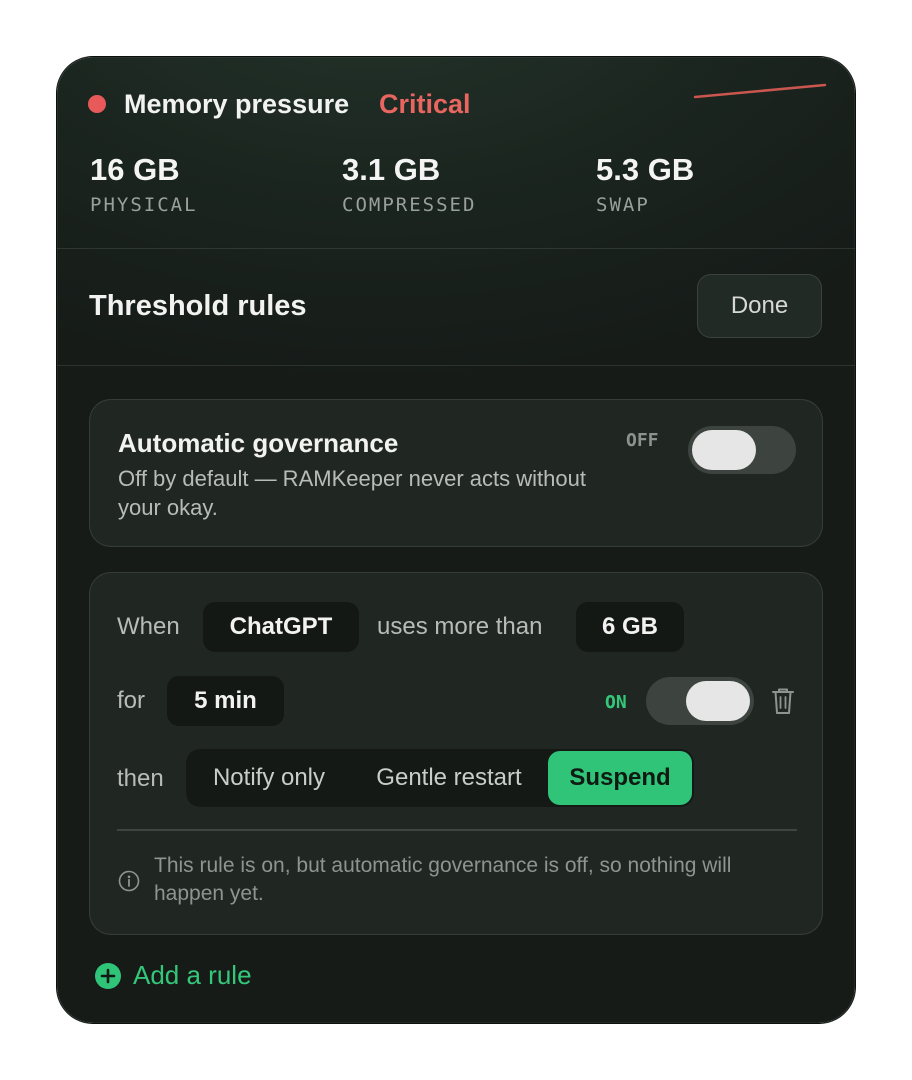 This screenshot has height=1080, width=912. Describe the element at coordinates (391, 169) in the screenshot. I see `stat-value: 3.1 GB` at that location.